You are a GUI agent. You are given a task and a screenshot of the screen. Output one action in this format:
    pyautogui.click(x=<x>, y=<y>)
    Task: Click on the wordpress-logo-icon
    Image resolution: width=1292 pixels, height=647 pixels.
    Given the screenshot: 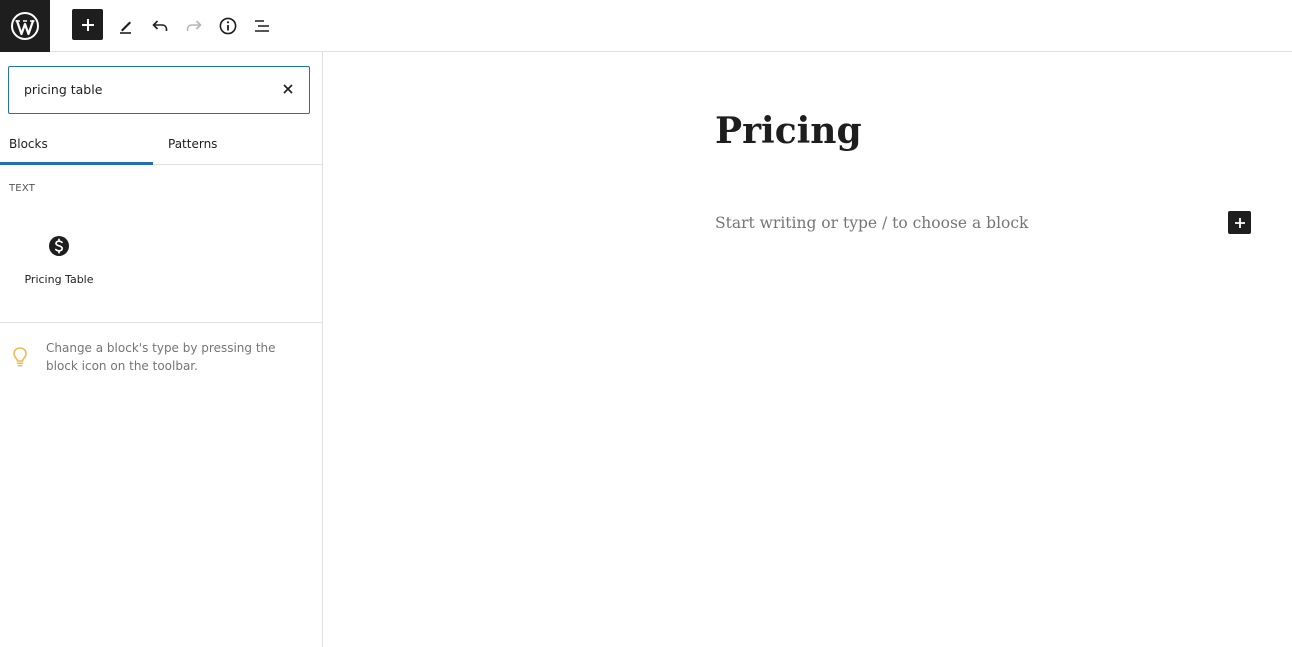 What is the action you would take?
    pyautogui.click(x=25, y=26)
    